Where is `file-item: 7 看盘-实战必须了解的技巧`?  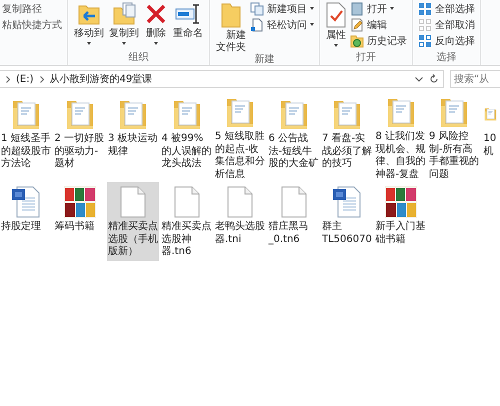
file-item: 7 看盘-实战必须了解的技巧 is located at coordinates (347, 136).